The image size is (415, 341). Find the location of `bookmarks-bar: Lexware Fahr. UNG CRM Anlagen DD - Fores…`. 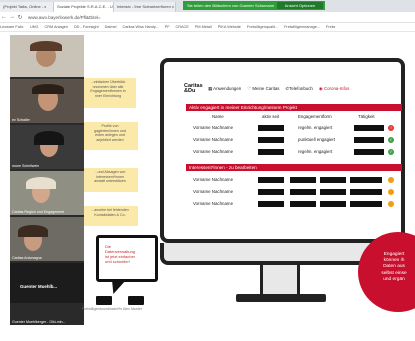

bookmarks-bar: Lexware Fahr. UNG CRM Anlagen DD - Fores… is located at coordinates (207, 27).